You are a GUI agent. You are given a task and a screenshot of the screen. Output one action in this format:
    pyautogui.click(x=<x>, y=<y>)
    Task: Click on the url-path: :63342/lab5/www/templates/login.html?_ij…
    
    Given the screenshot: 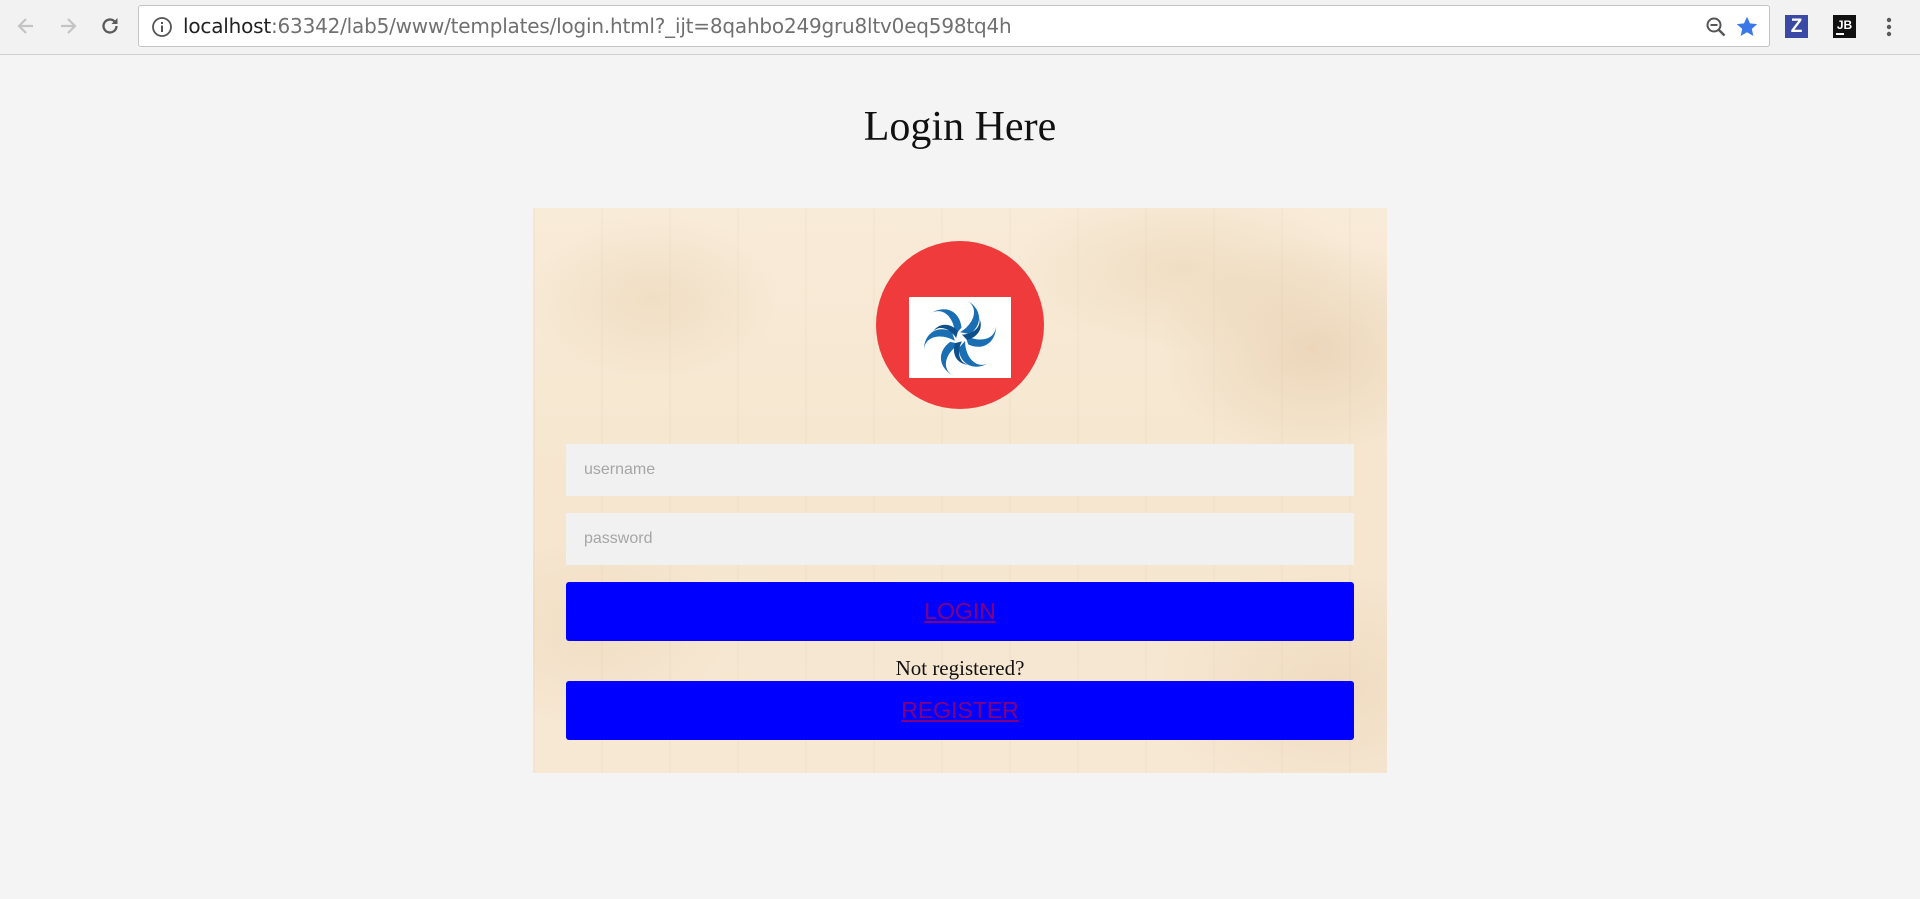 What is the action you would take?
    pyautogui.click(x=641, y=26)
    